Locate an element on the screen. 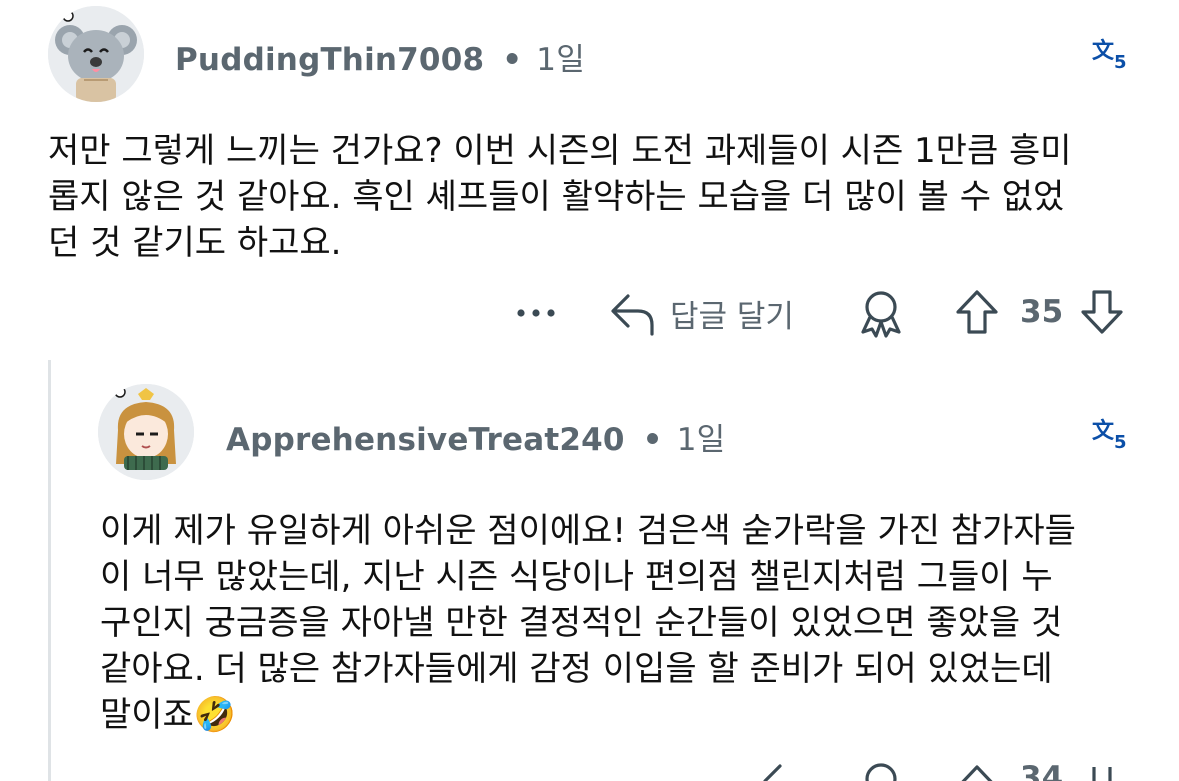 This screenshot has height=781, width=1179. translate-icon: 文 5 is located at coordinates (1110, 54).